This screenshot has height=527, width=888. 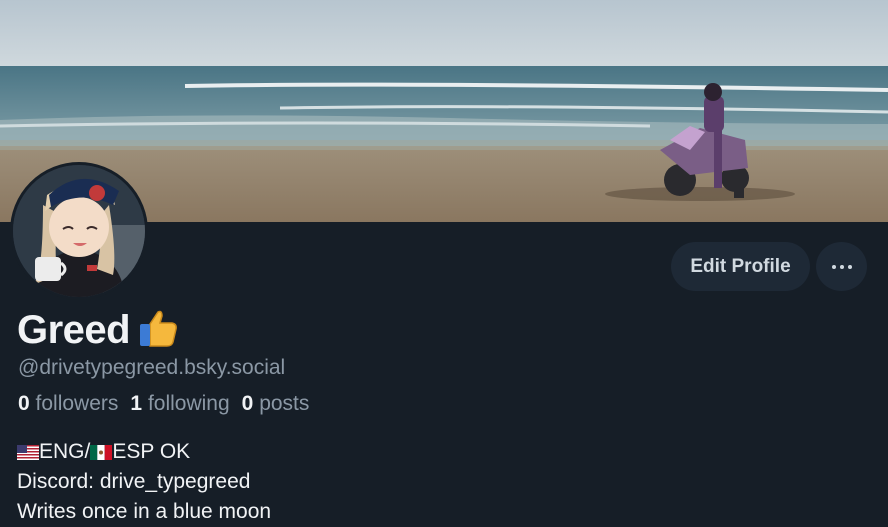 What do you see at coordinates (179, 404) in the screenshot?
I see `following-link: 1 following` at bounding box center [179, 404].